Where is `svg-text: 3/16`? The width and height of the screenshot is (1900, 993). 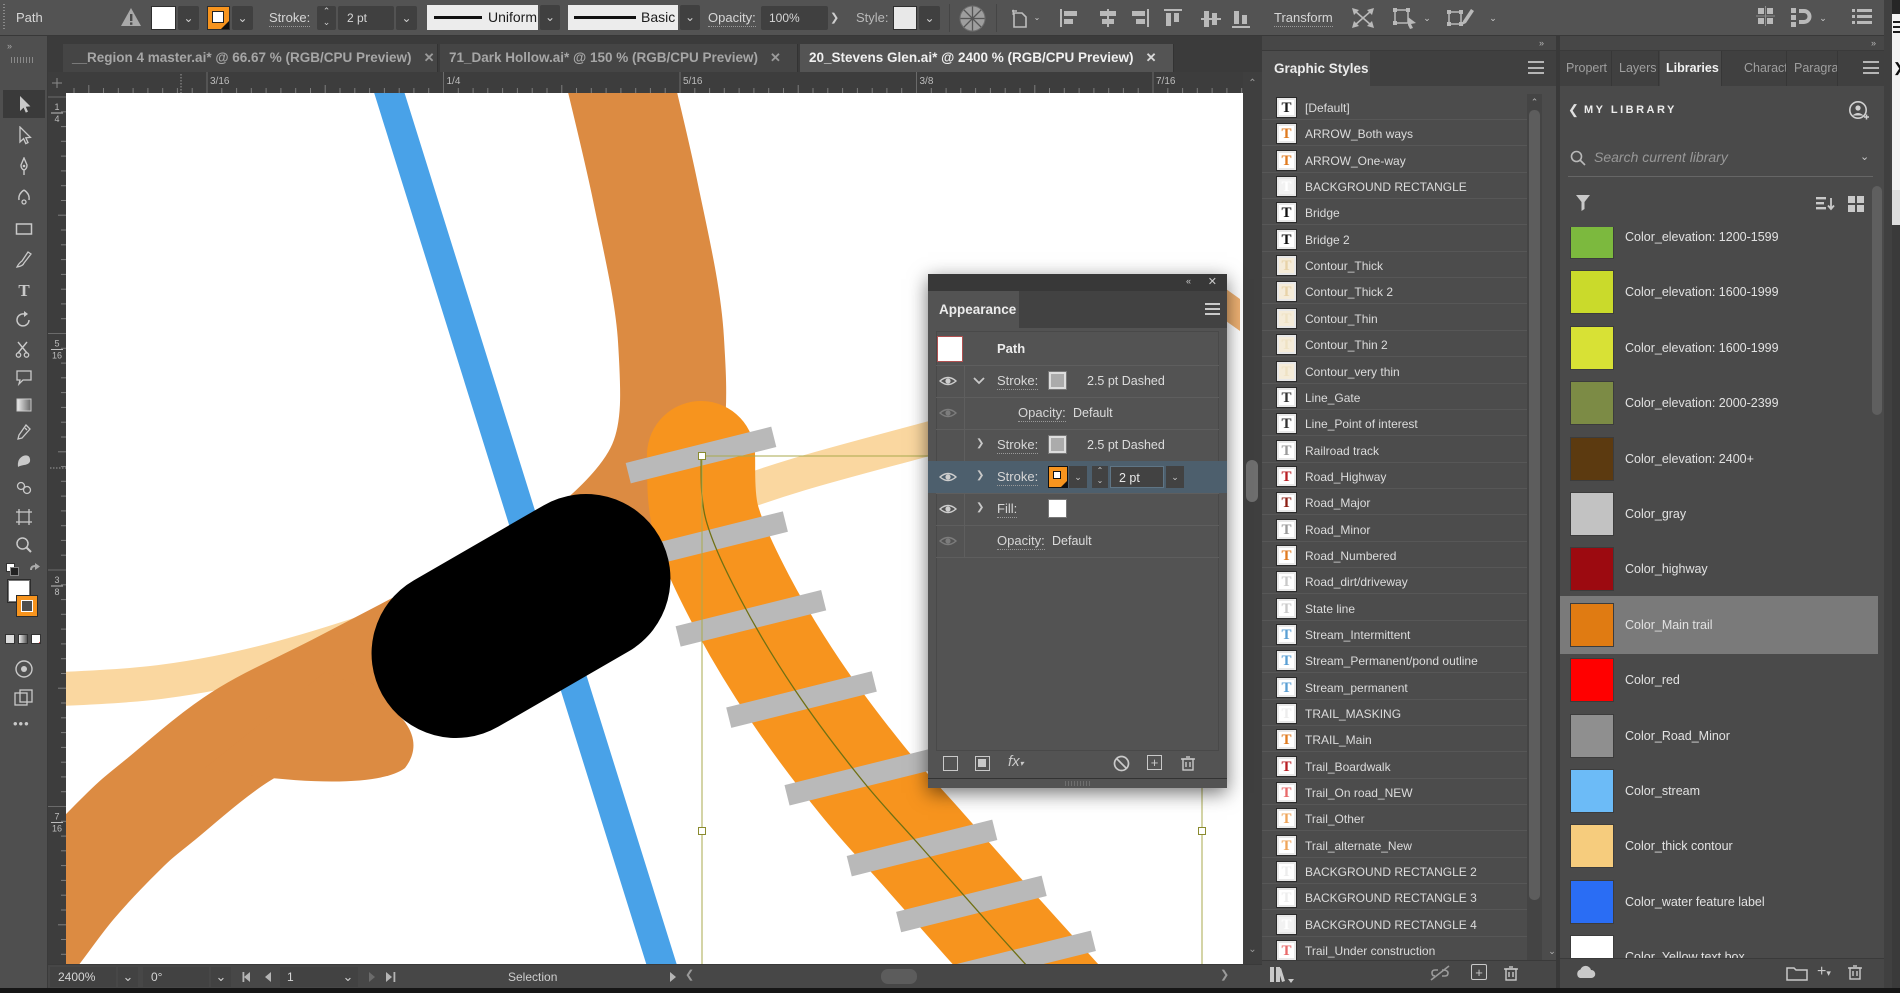
svg-text: 3/16 is located at coordinates (220, 81).